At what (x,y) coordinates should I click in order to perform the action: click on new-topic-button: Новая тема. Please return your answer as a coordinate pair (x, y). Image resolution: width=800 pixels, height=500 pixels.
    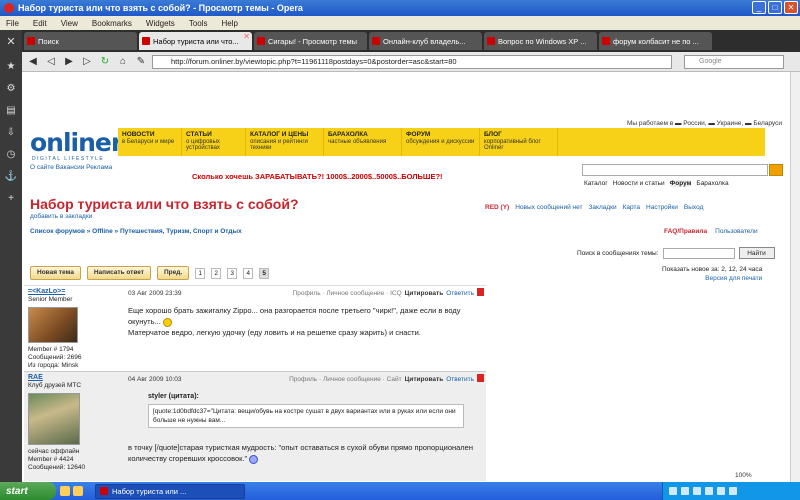
    Looking at the image, I should click on (55, 273).